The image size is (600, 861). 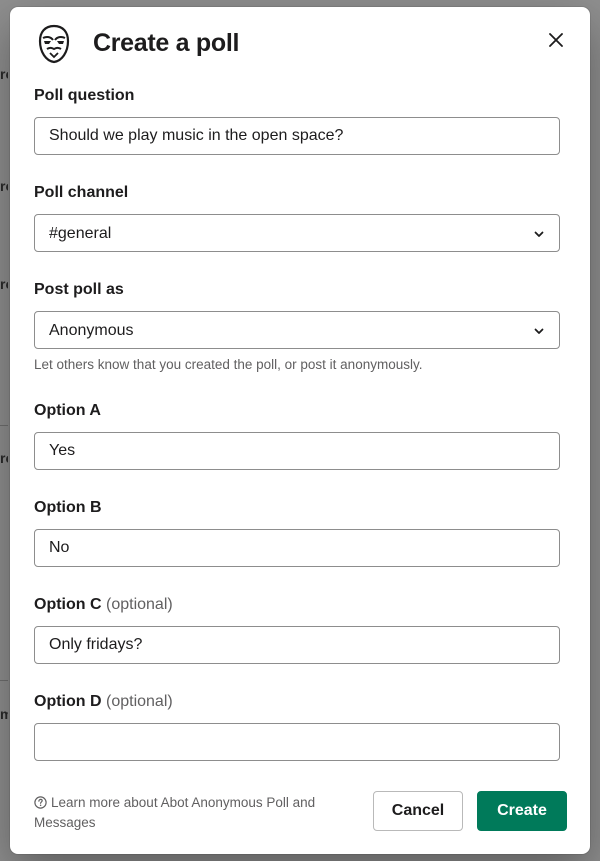 I want to click on background-fragment: m, so click(x=4, y=714).